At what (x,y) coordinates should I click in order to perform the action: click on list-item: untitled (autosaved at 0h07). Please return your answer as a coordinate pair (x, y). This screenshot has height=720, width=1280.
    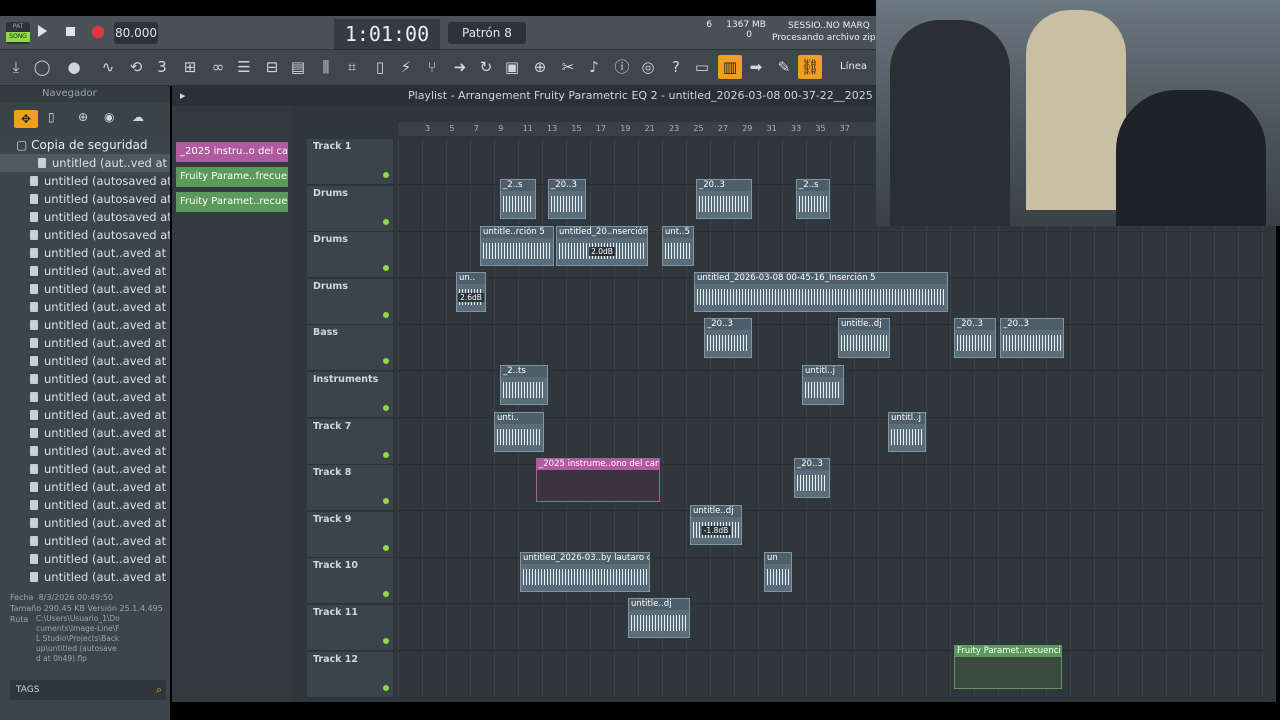
    Looking at the image, I should click on (85, 235).